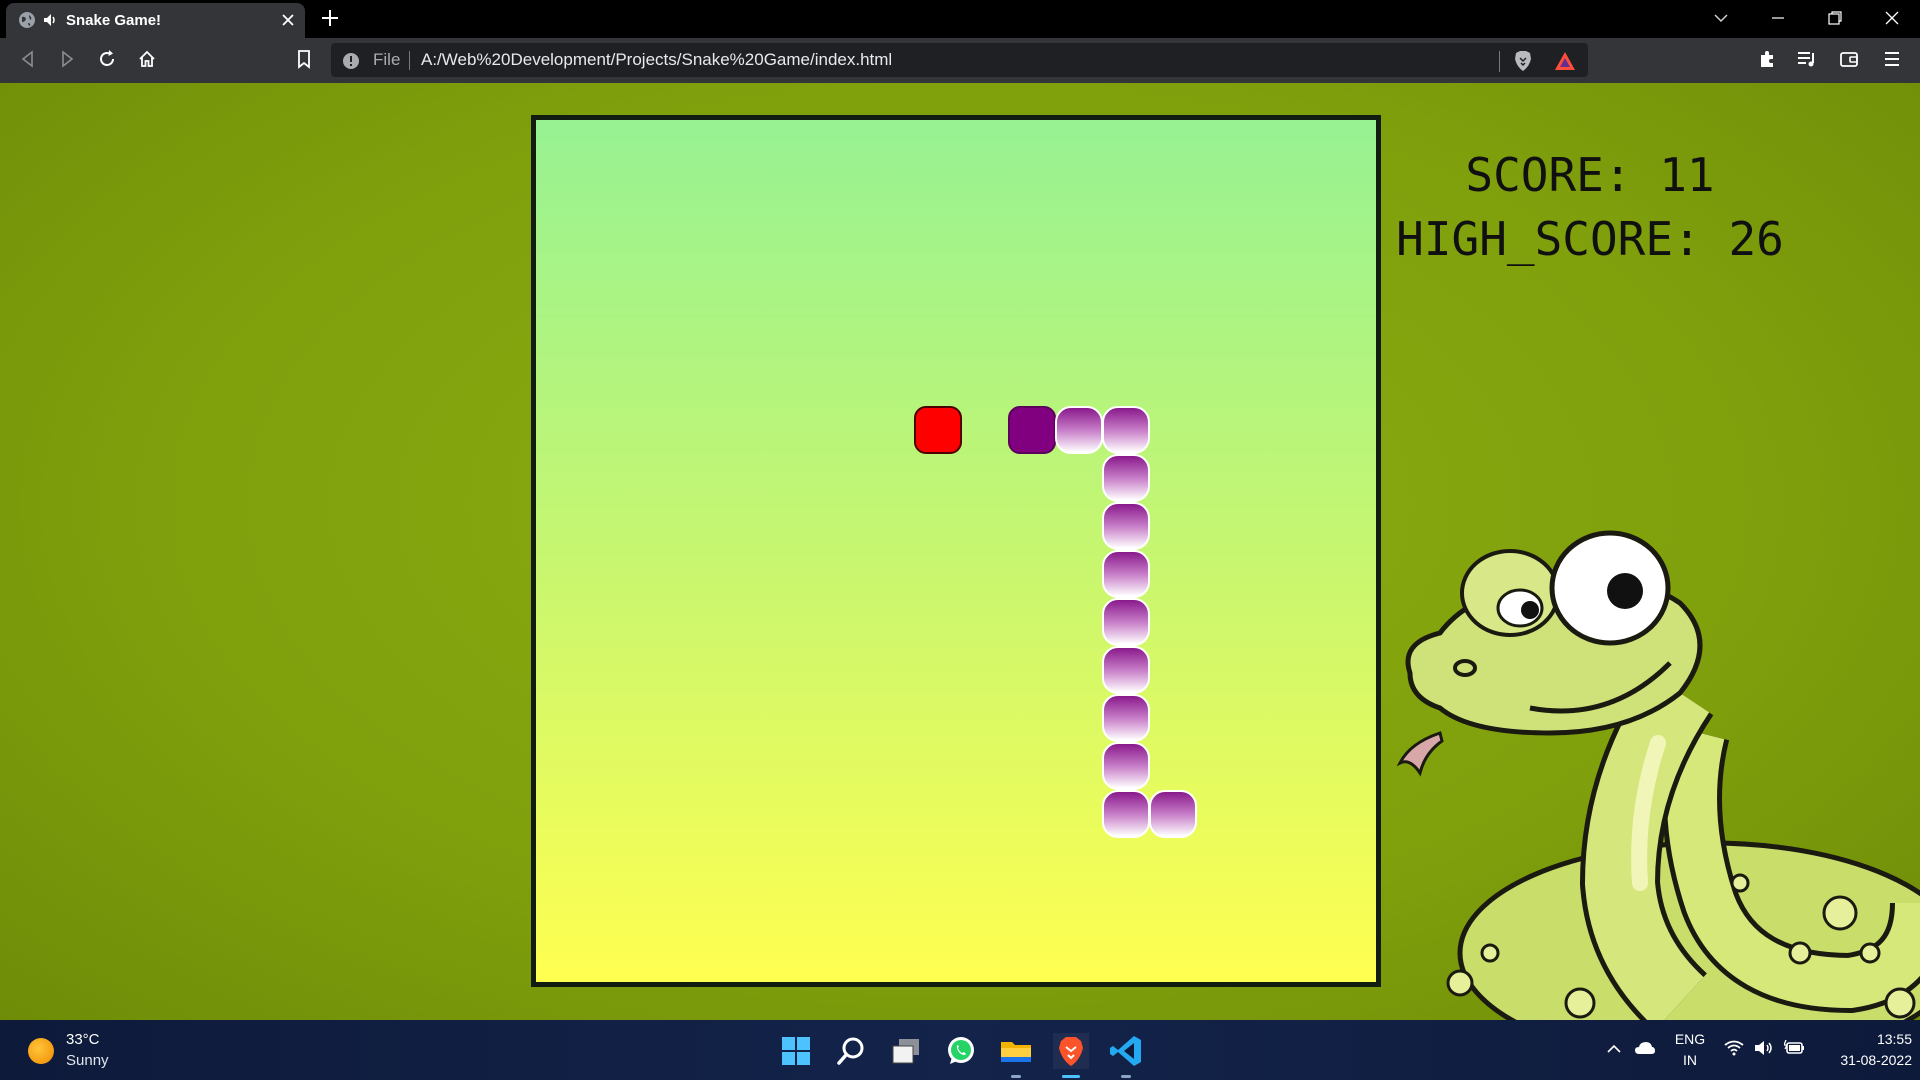 The height and width of the screenshot is (1080, 1920). What do you see at coordinates (1807, 59) in the screenshot?
I see `media-playlist-icon` at bounding box center [1807, 59].